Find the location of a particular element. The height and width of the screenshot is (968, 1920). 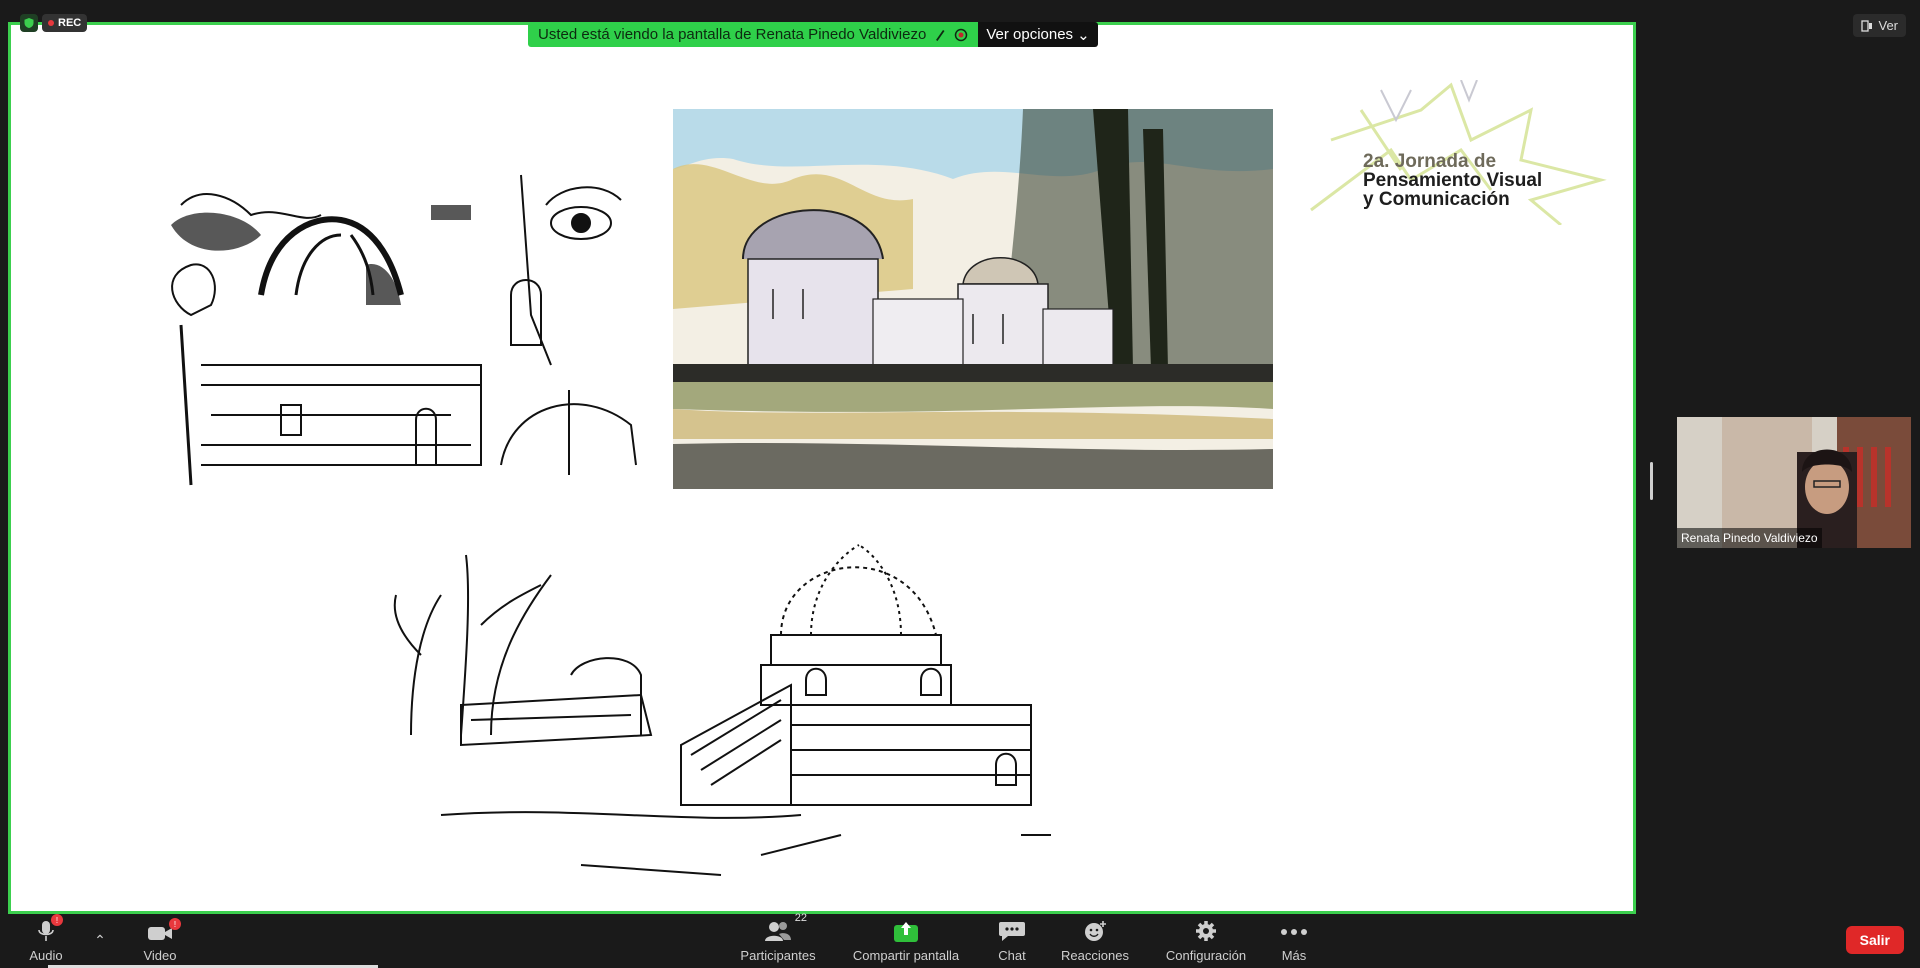

audio-options-button: ⌃ is located at coordinates (100, 941).